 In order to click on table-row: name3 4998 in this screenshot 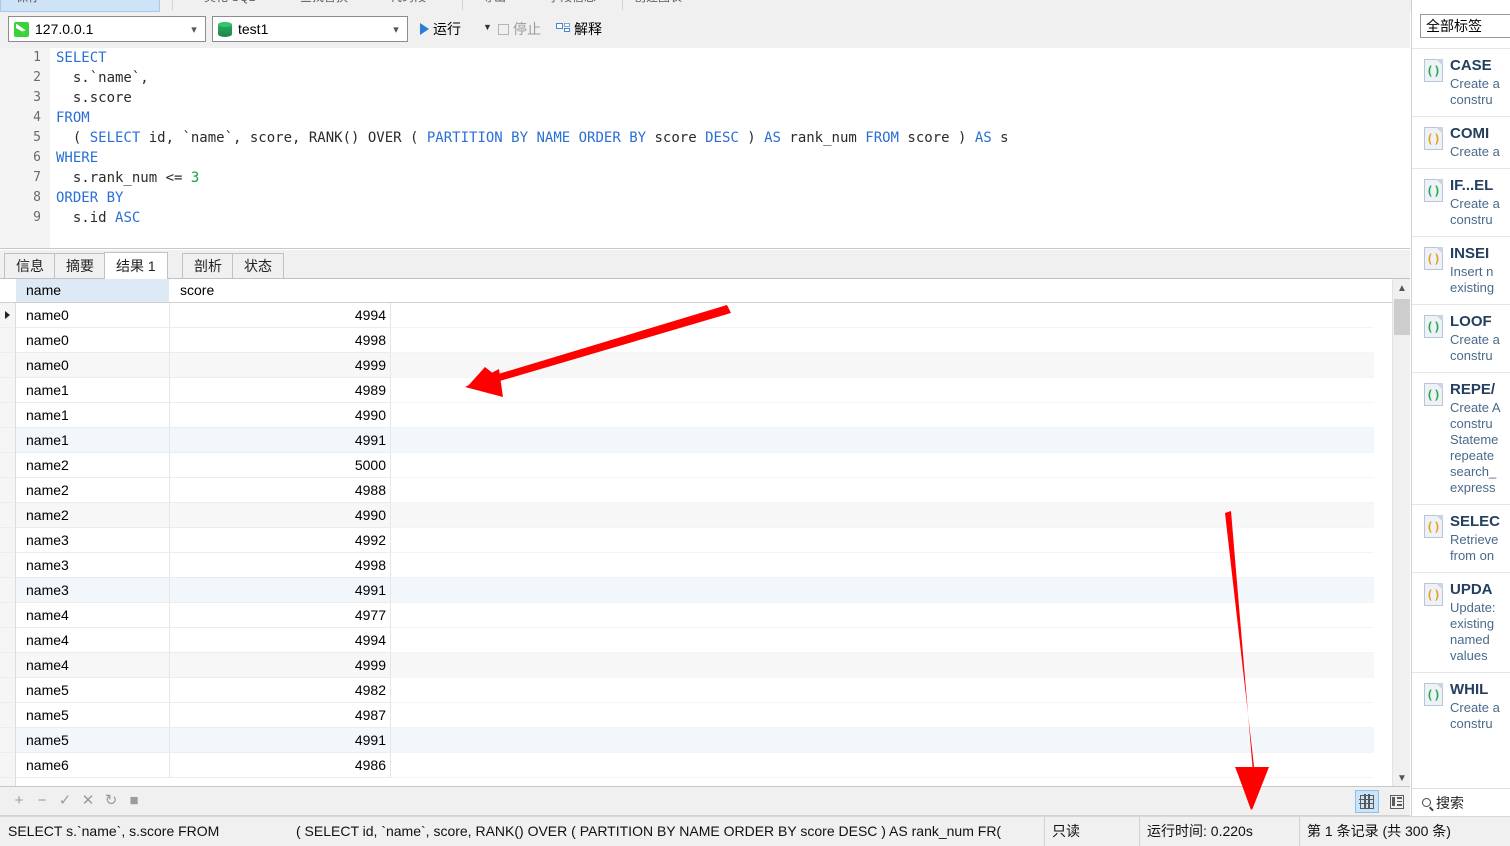, I will do `click(696, 565)`.